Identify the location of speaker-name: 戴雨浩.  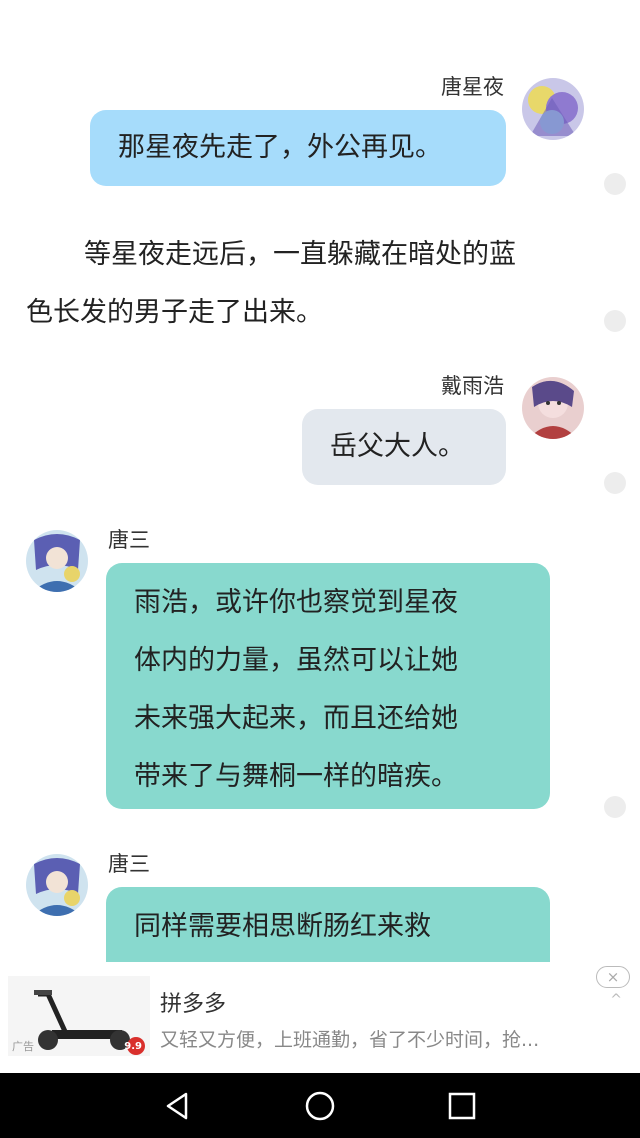
(472, 386).